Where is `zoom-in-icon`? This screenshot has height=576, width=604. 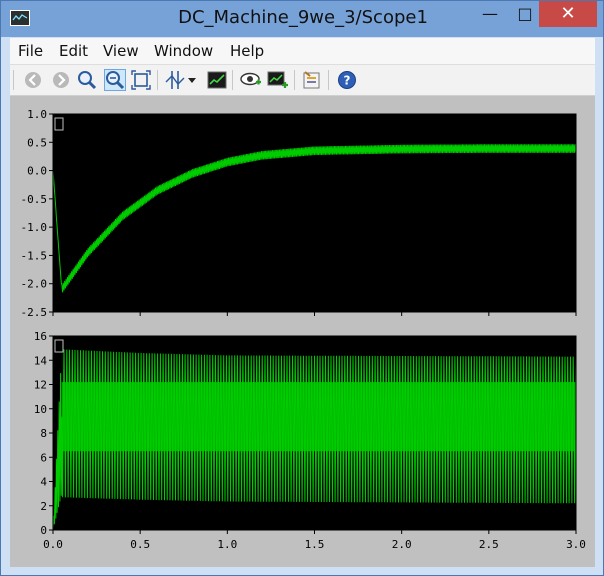
zoom-in-icon is located at coordinates (87, 80).